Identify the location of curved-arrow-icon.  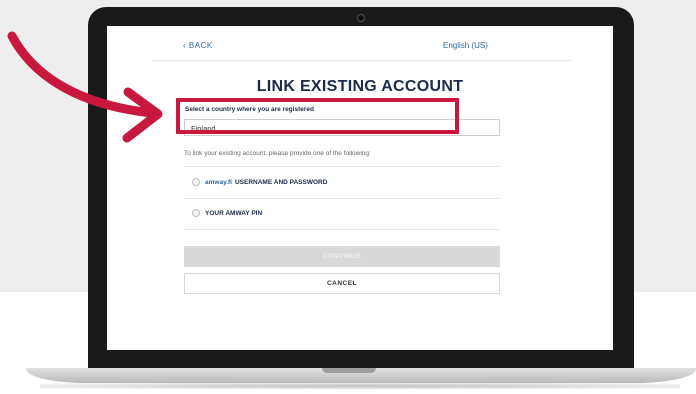
(85, 87).